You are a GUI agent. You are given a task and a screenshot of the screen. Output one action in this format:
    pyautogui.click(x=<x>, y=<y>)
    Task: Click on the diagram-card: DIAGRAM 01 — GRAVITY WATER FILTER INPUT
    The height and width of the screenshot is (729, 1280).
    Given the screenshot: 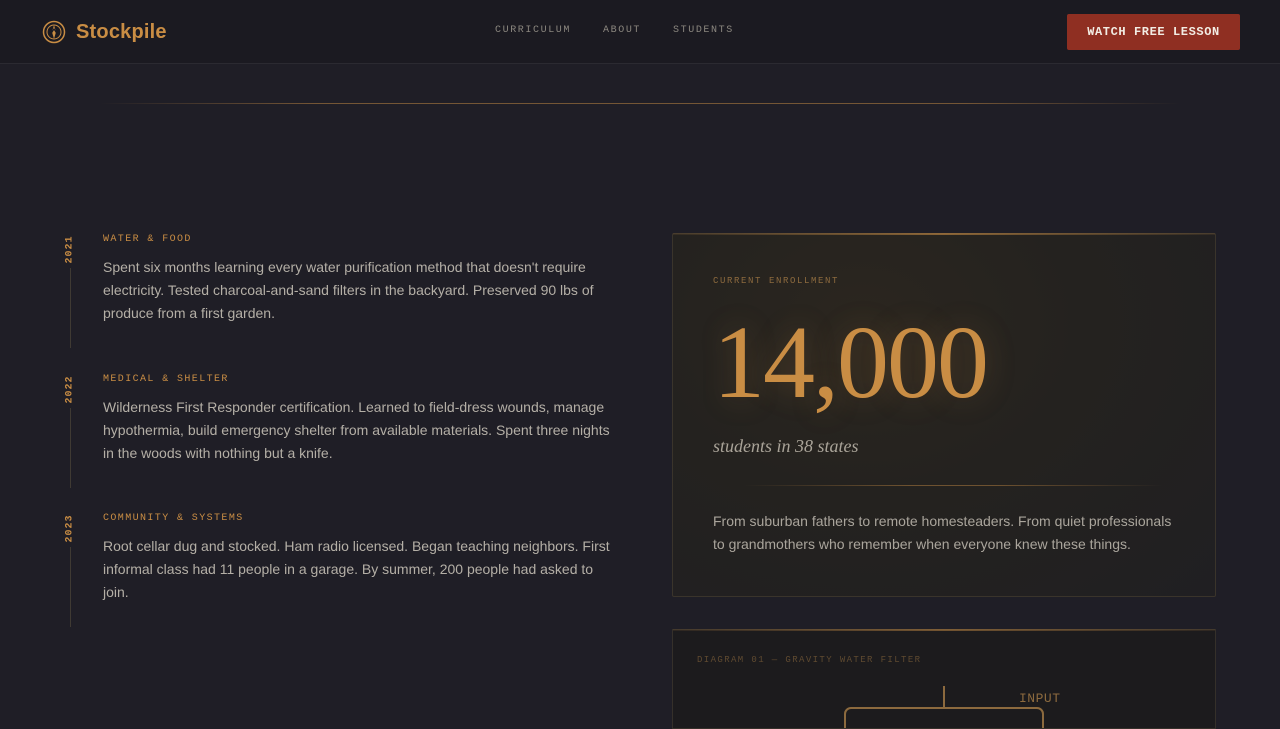 What is the action you would take?
    pyautogui.click(x=944, y=679)
    